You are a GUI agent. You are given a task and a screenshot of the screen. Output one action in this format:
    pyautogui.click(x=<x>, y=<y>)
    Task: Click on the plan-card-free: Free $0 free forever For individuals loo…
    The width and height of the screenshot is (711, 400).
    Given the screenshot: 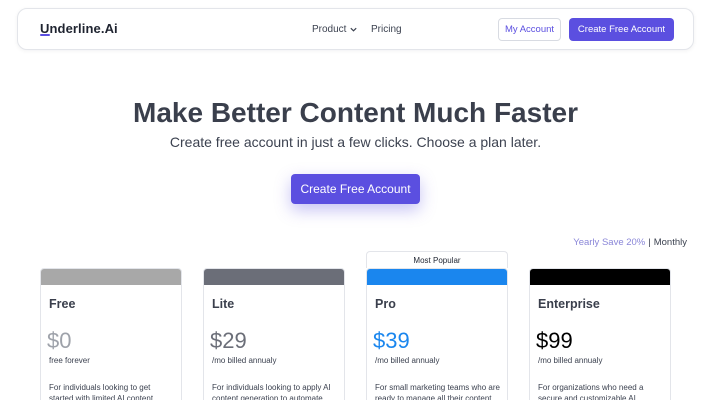 What is the action you would take?
    pyautogui.click(x=111, y=334)
    